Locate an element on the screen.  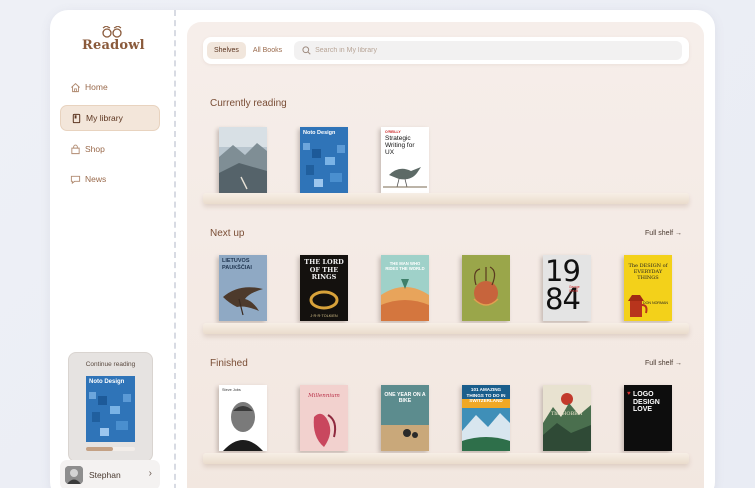
home-icon is located at coordinates (75, 87).